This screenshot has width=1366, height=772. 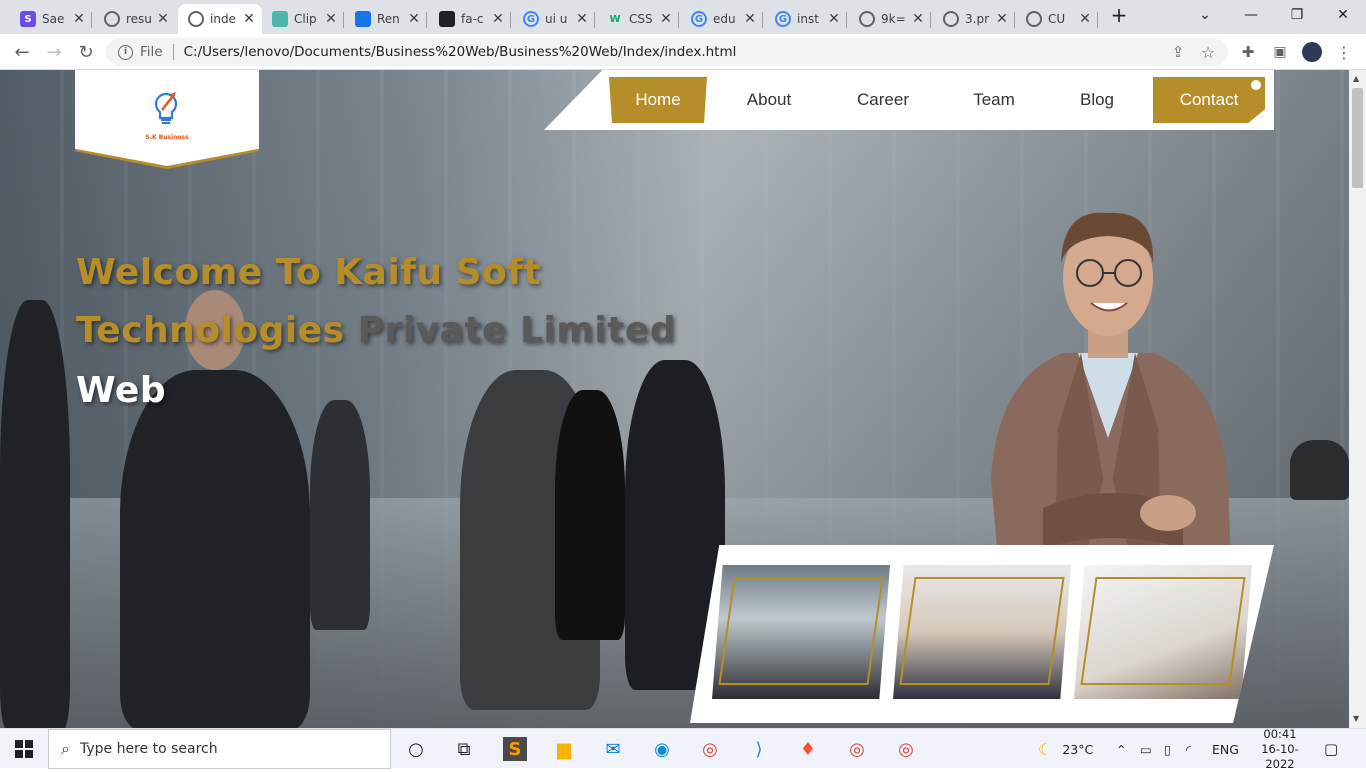 I want to click on nav-contact: Contact, so click(x=1209, y=100).